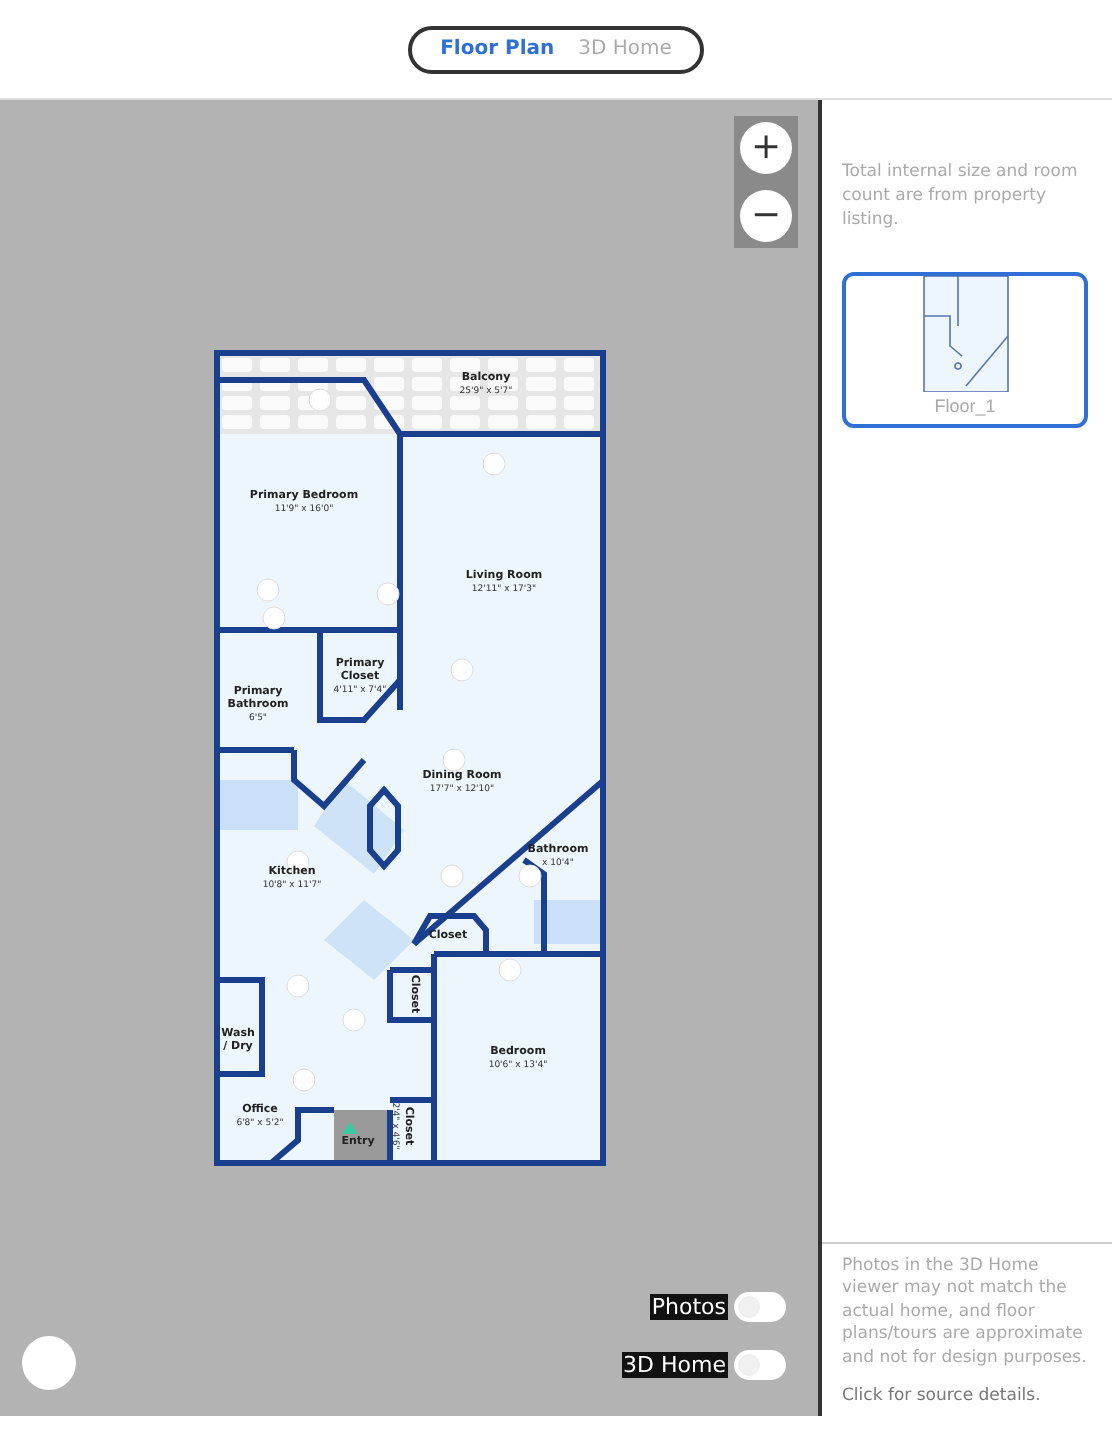 Image resolution: width=1112 pixels, height=1440 pixels. I want to click on zoom-out-button: −, so click(766, 216).